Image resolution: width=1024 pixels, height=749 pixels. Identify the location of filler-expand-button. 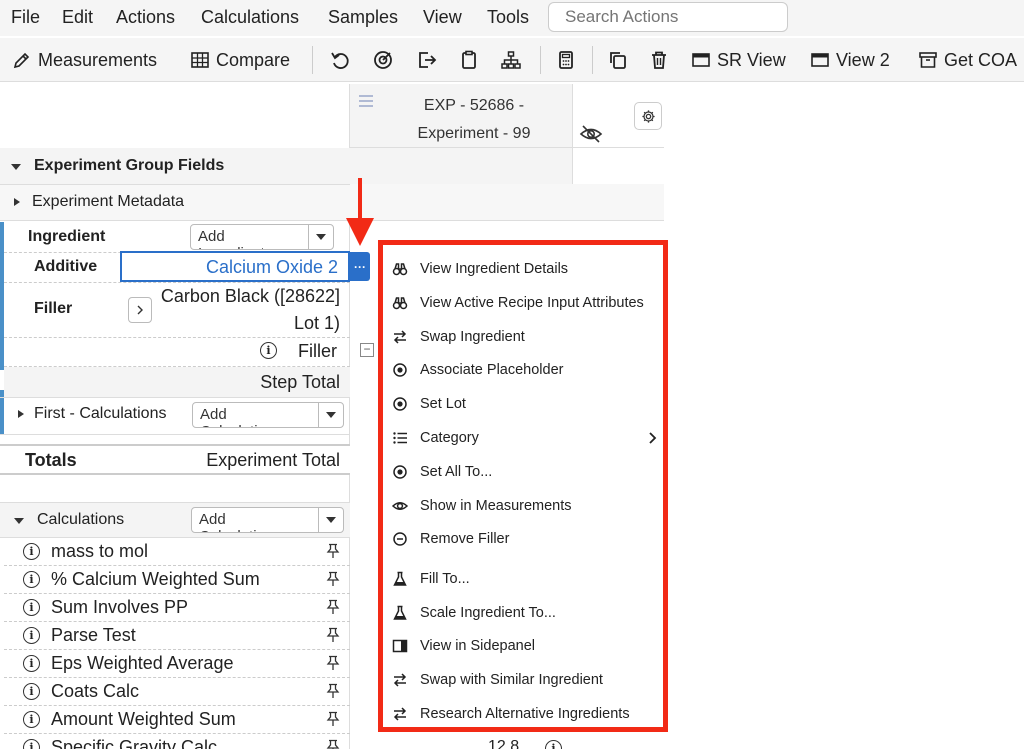
(140, 310).